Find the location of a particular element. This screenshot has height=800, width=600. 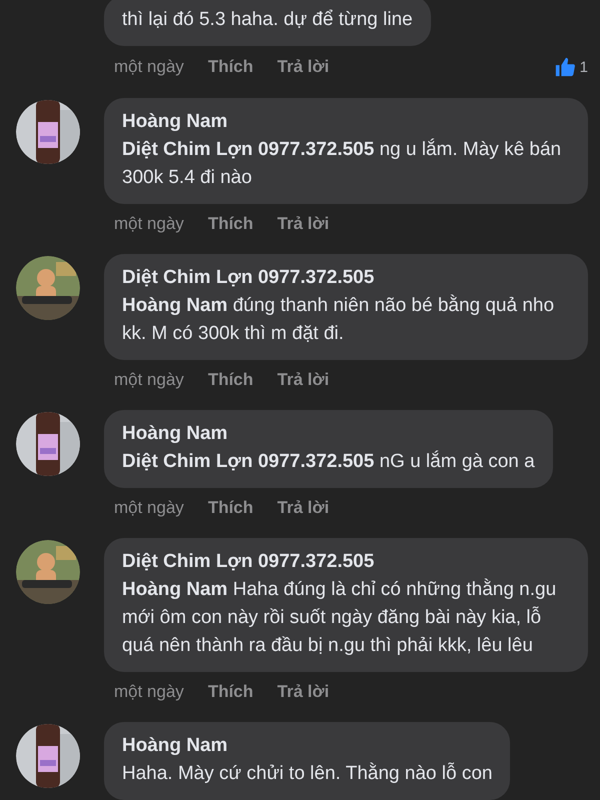

comment-text: Hoàng Nam Haha đúng là chỉ có những thằng n.gu mới ôm con này rồi suốt ngày đăng bài này kia, lỗ quá nên thành ra đầu bị n.gu thì phải kkk, lêu lêu is located at coordinates (340, 618).